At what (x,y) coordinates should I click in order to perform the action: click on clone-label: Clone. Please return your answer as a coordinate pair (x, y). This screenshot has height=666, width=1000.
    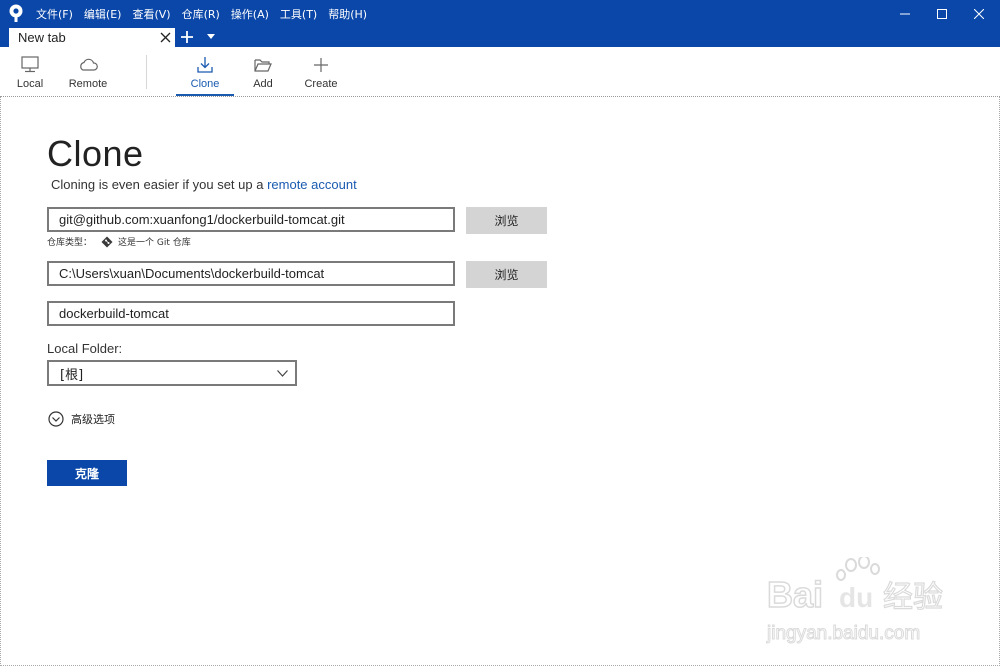
    Looking at the image, I should click on (205, 84).